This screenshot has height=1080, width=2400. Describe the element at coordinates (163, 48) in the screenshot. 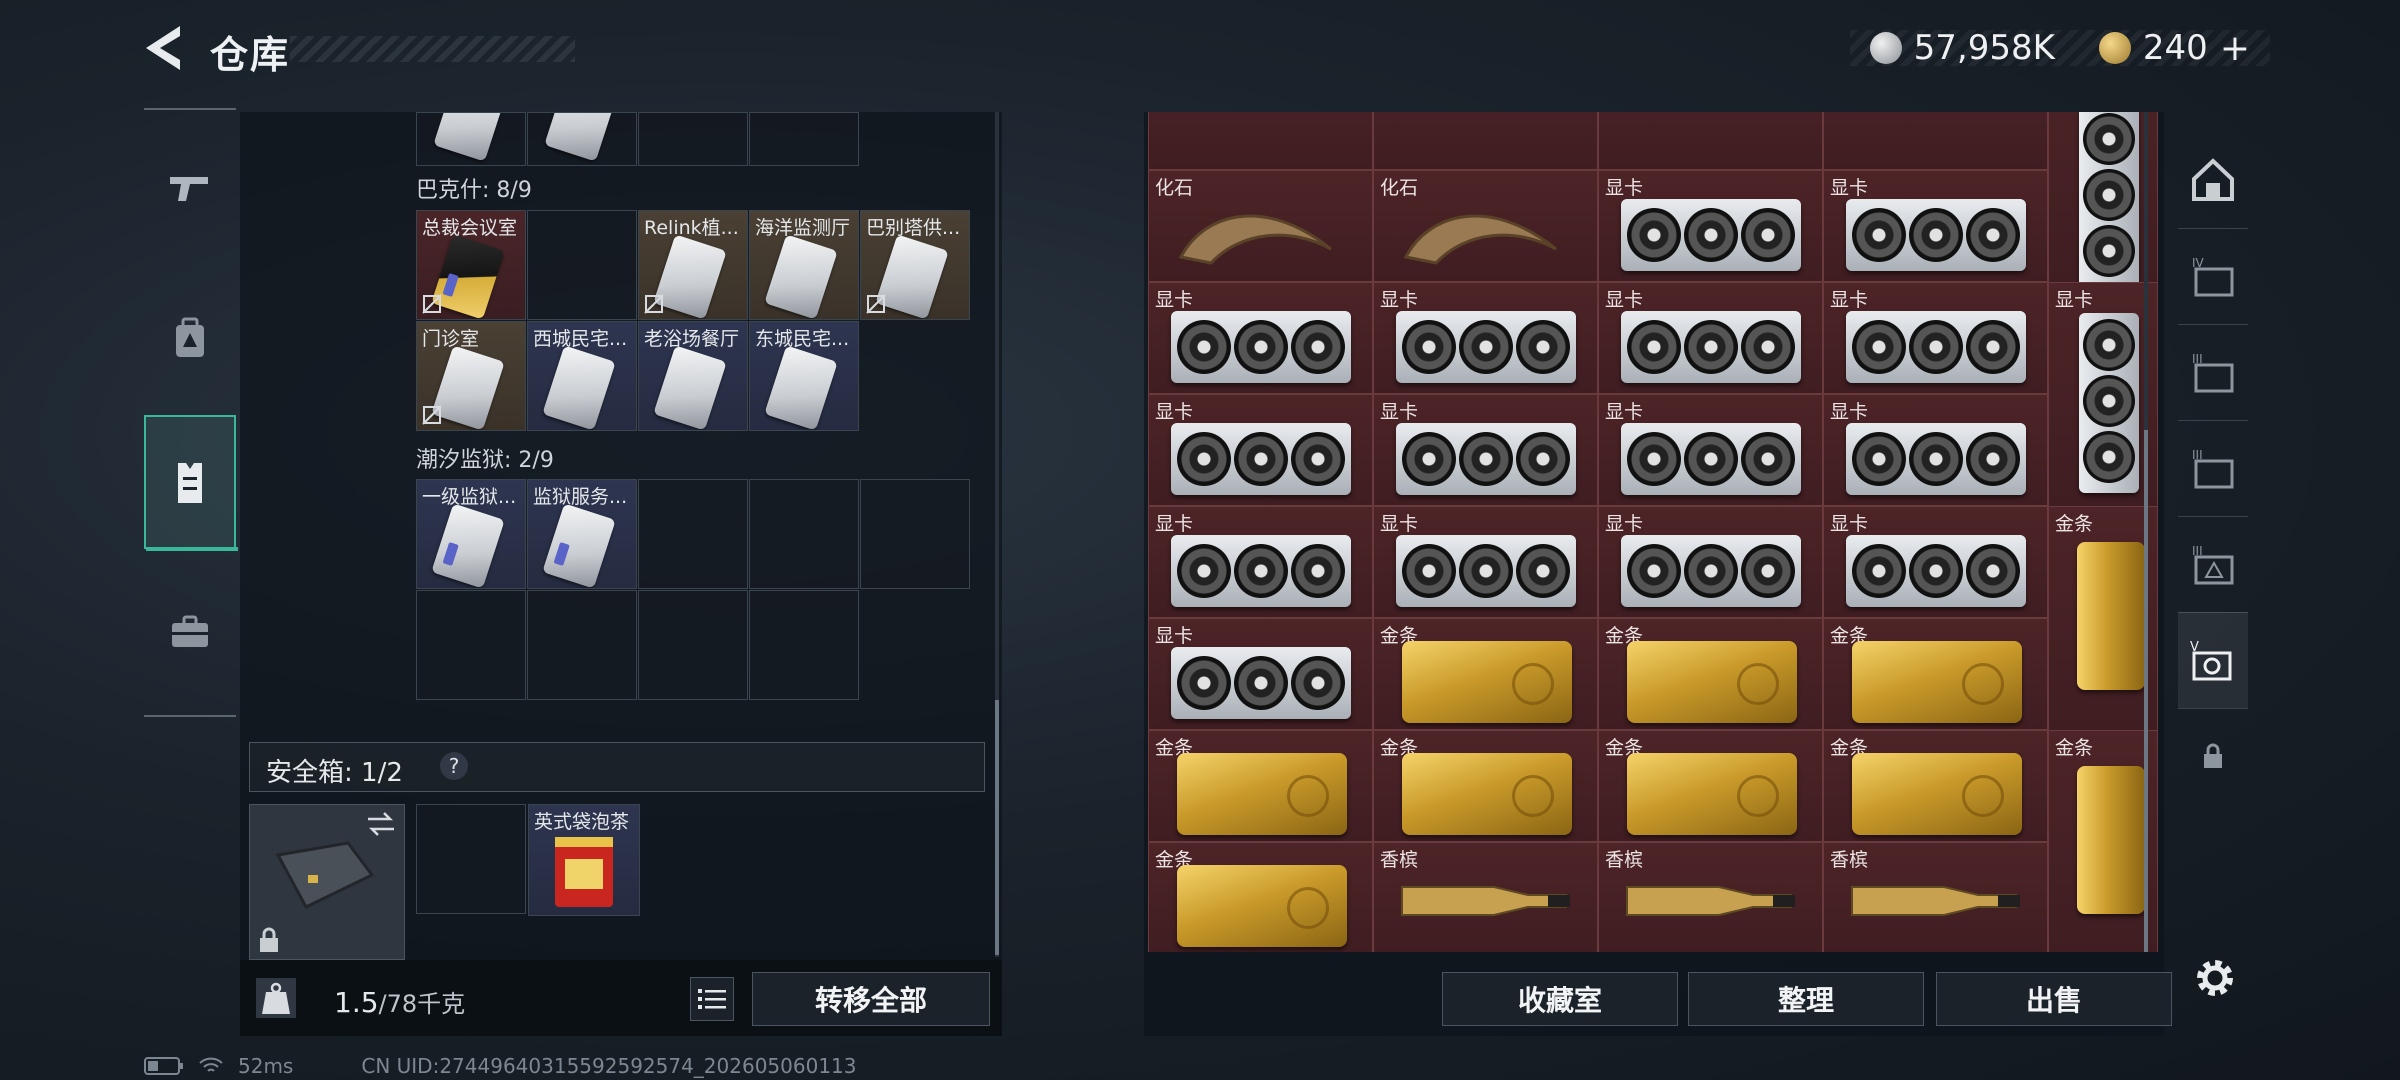

I see `back-arrow-icon` at that location.